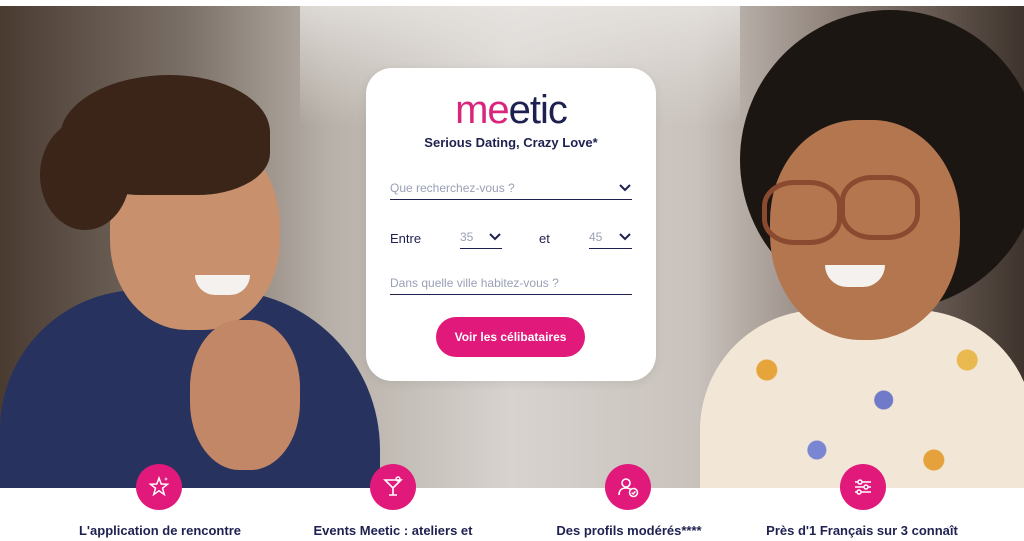 This screenshot has width=1024, height=541. What do you see at coordinates (159, 487) in the screenshot?
I see `stars-icon` at bounding box center [159, 487].